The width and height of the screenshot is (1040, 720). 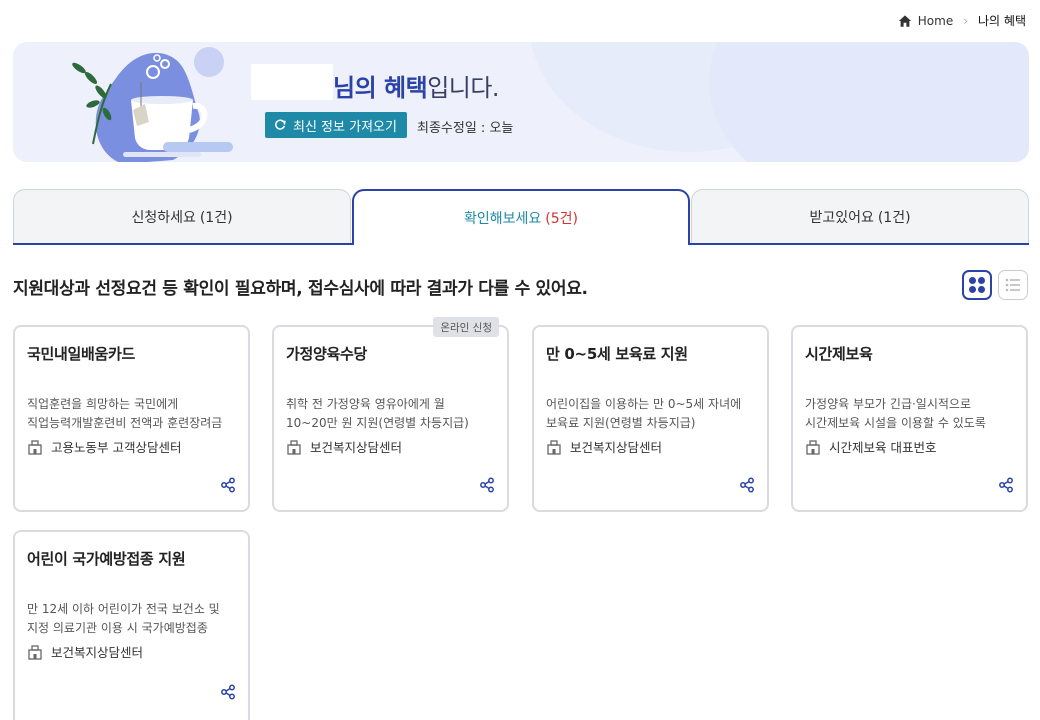 I want to click on tab-label: 확인해보세요, so click(x=503, y=219).